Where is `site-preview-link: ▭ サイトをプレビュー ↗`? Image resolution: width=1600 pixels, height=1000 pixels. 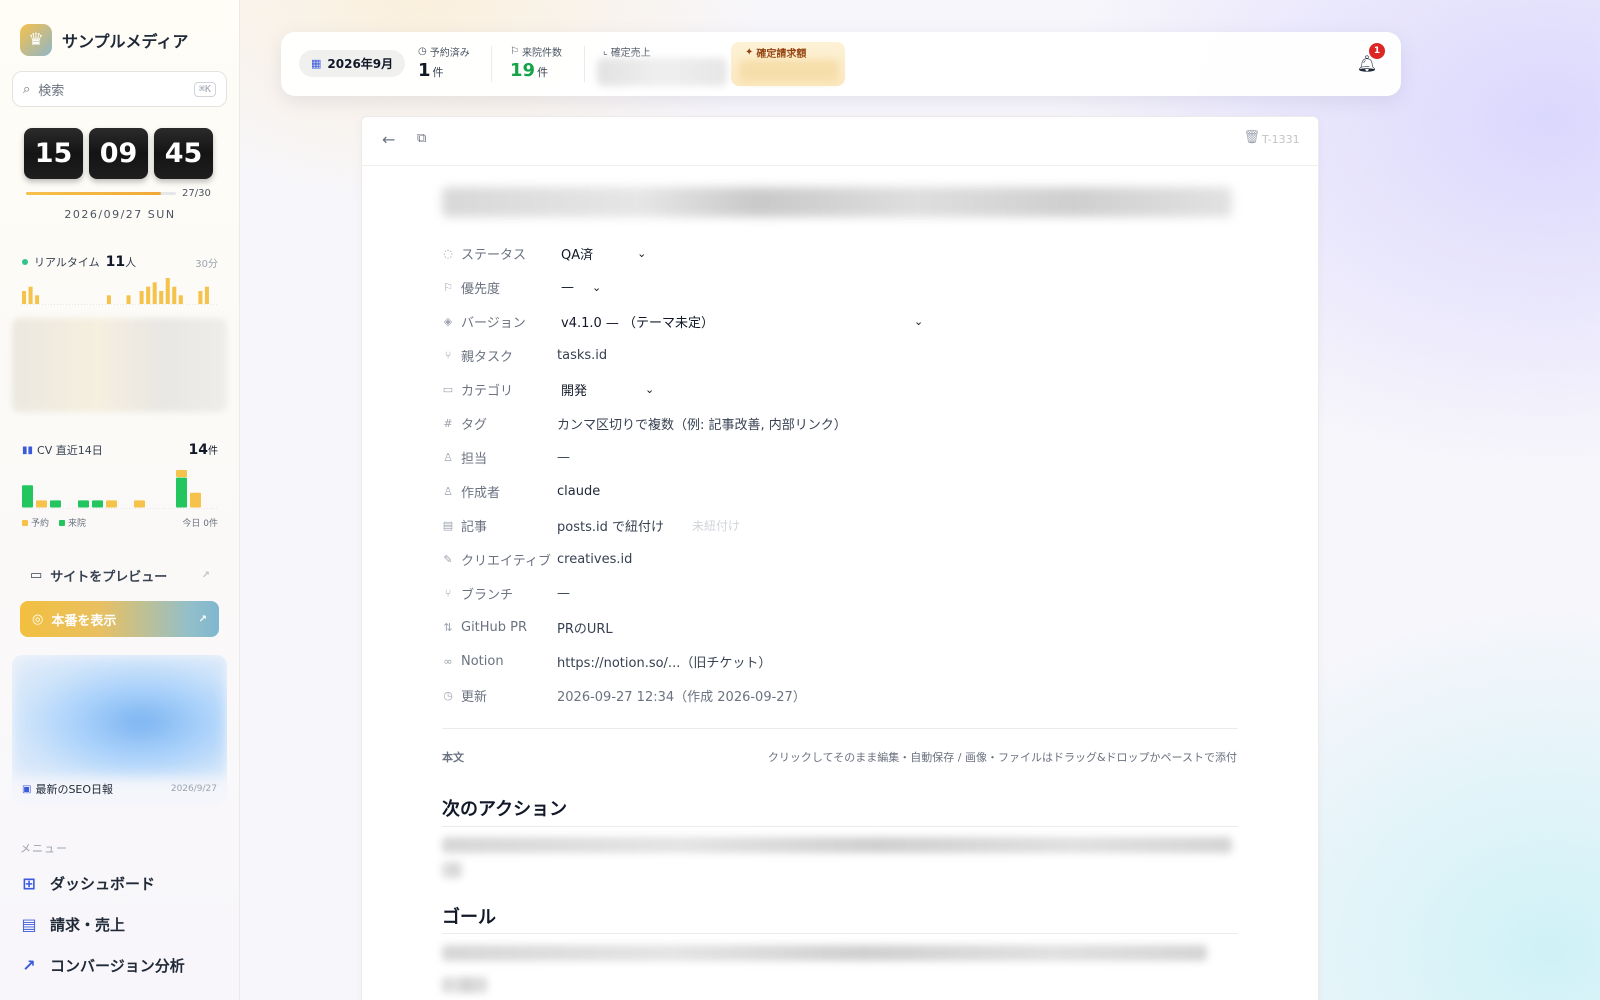
site-preview-link: ▭ サイトをプレビュー ↗ is located at coordinates (120, 575).